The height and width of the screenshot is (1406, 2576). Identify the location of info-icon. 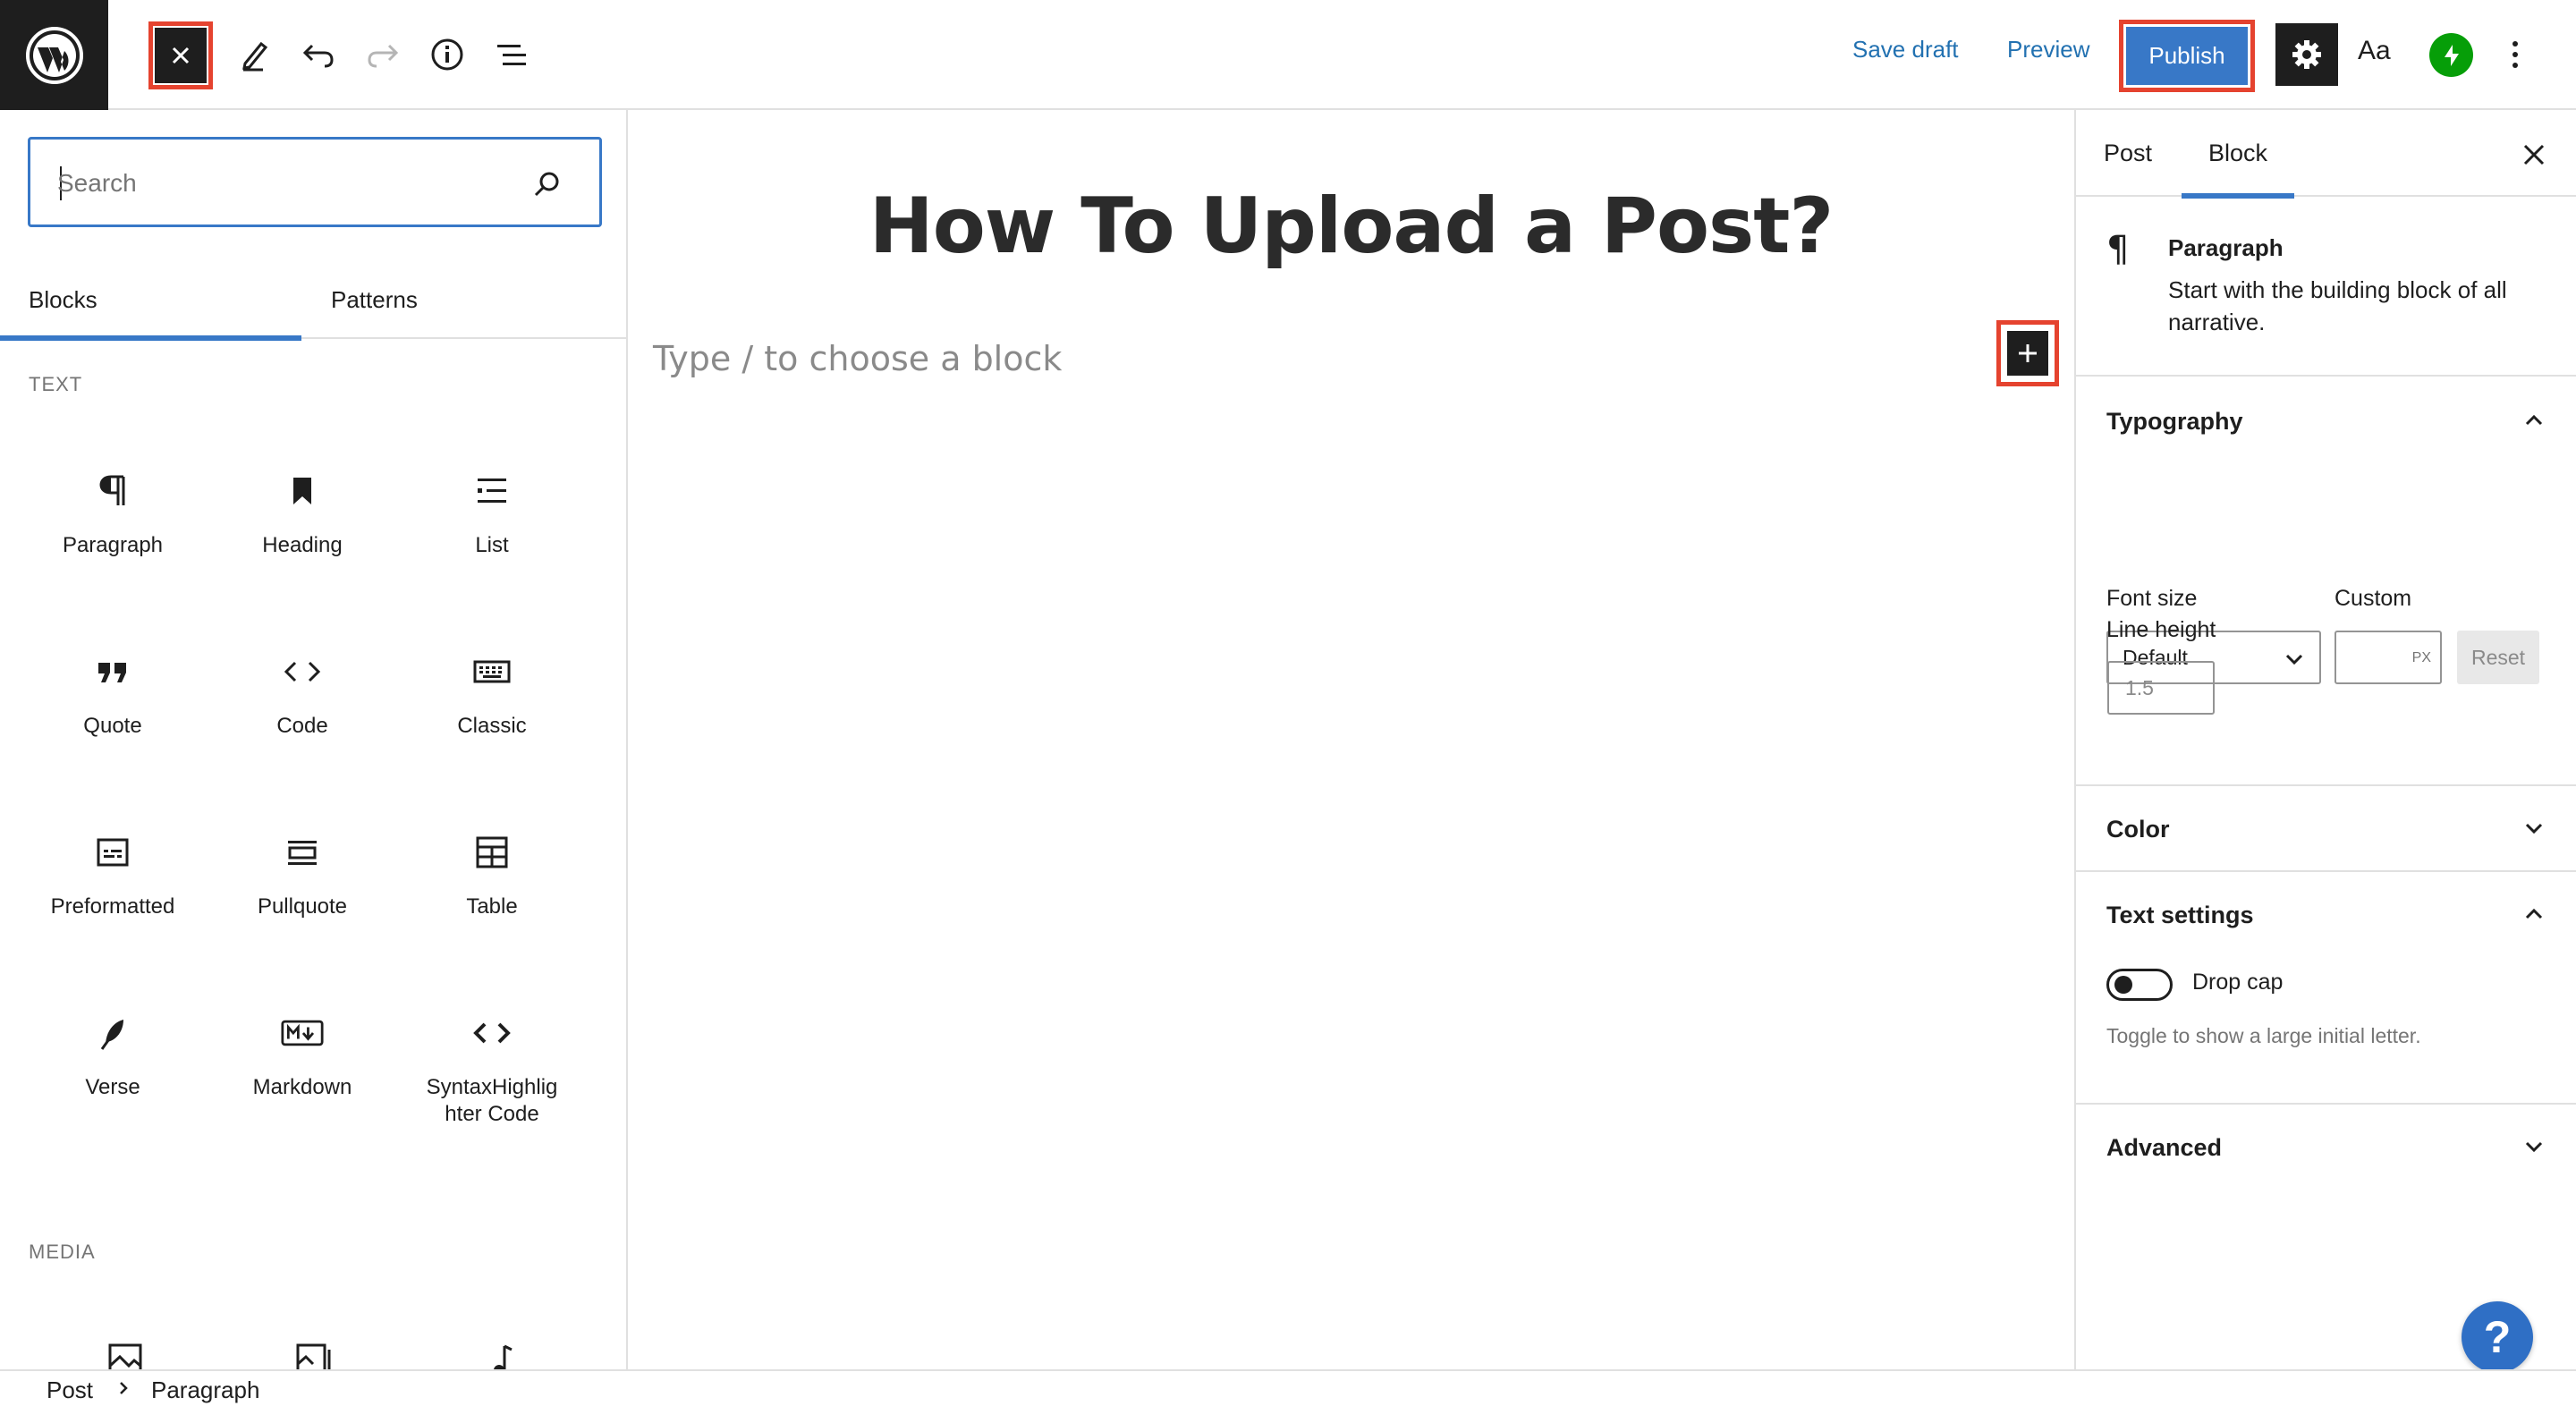
(447, 55).